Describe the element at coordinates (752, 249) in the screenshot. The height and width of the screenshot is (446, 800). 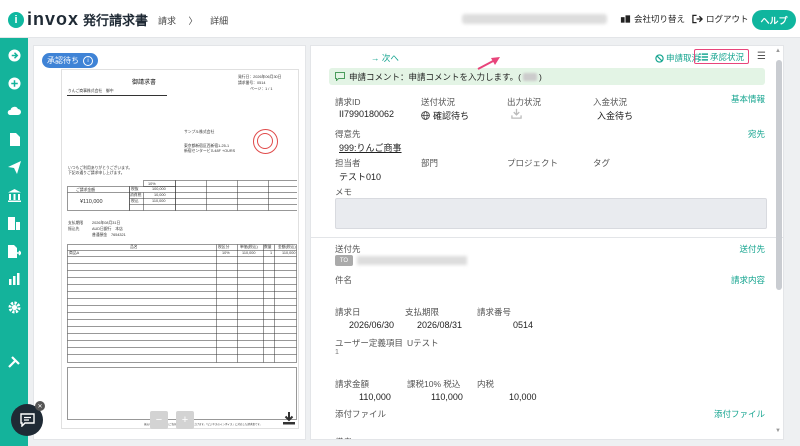
I see `send-to-link: 送付先` at that location.